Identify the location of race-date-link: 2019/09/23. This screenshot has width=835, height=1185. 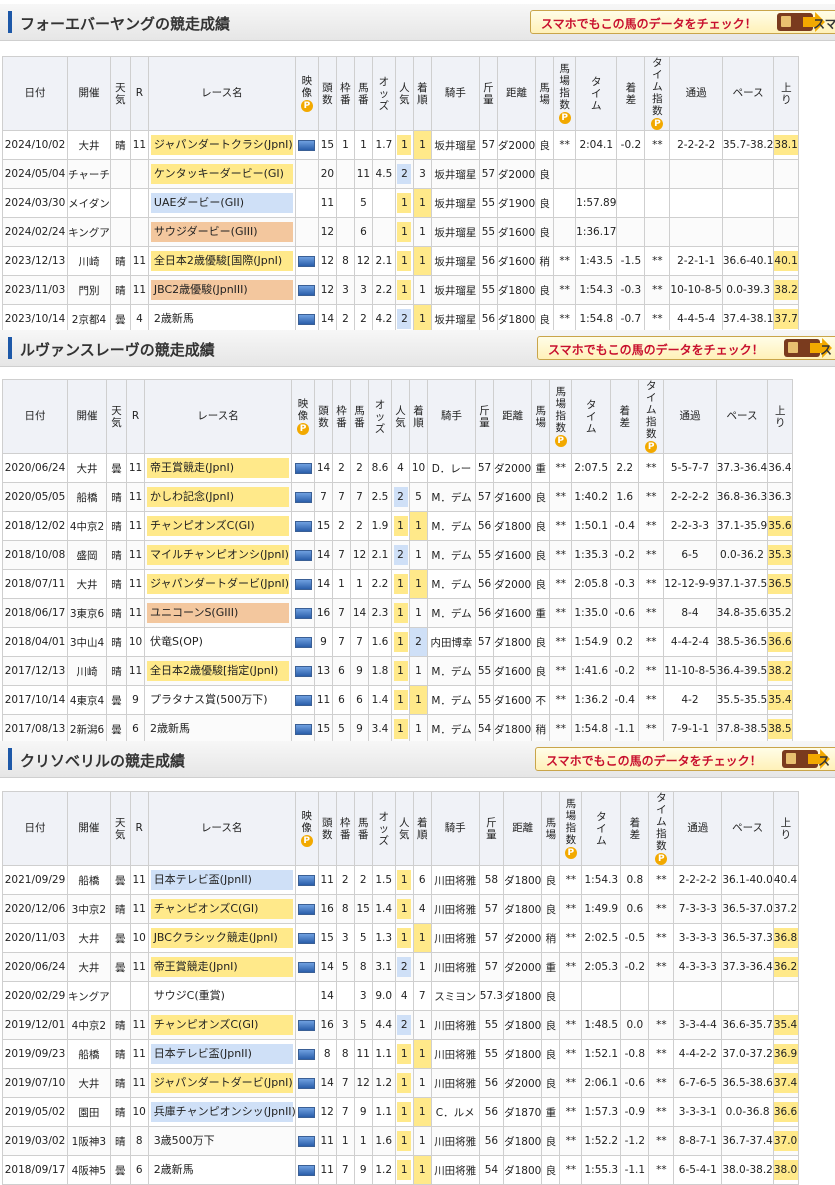
(35, 1054).